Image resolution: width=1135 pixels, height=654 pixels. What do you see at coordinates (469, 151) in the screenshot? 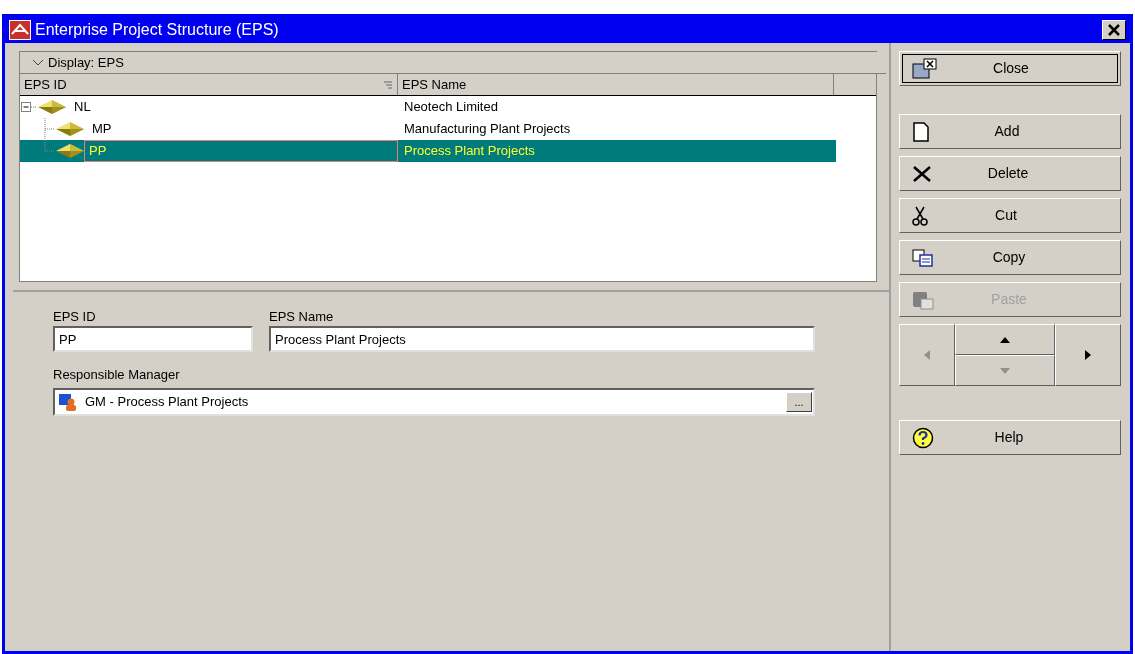
I see `eps-name-cell-text: Process Plant Projects` at bounding box center [469, 151].